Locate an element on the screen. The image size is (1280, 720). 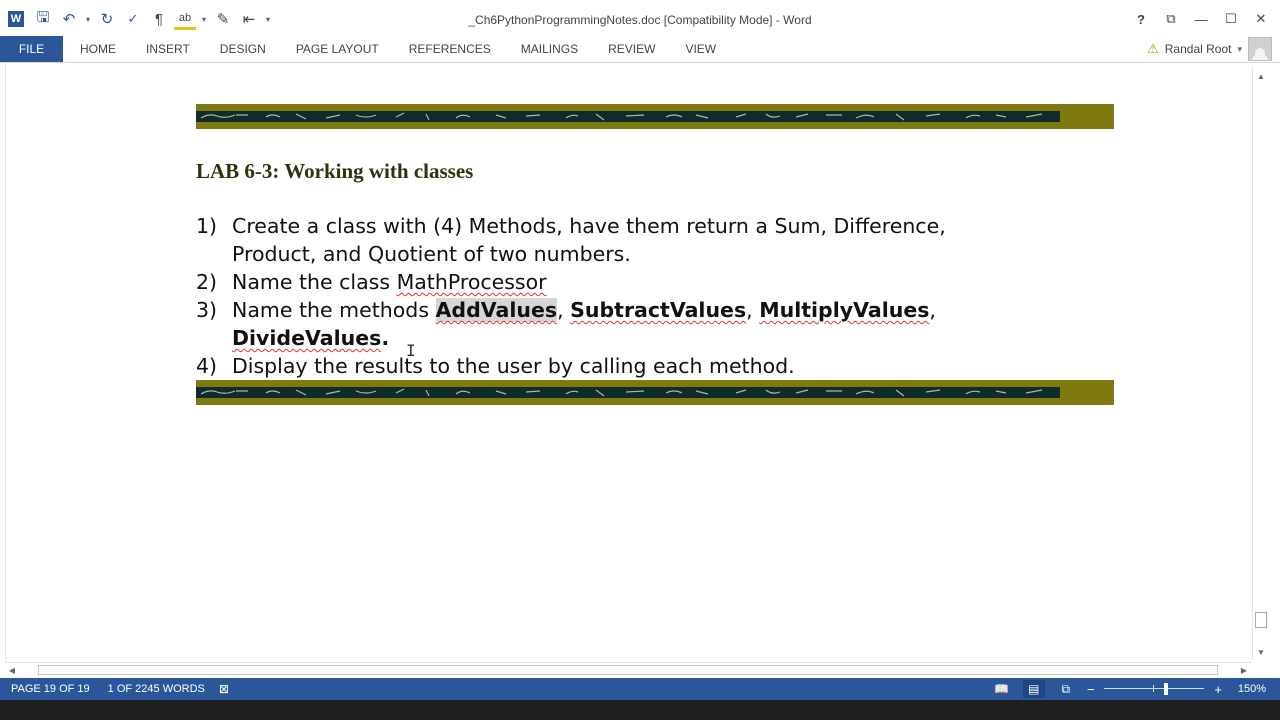
window-controls: ? ⧉ — ☐ ✕ is located at coordinates (1201, 19).